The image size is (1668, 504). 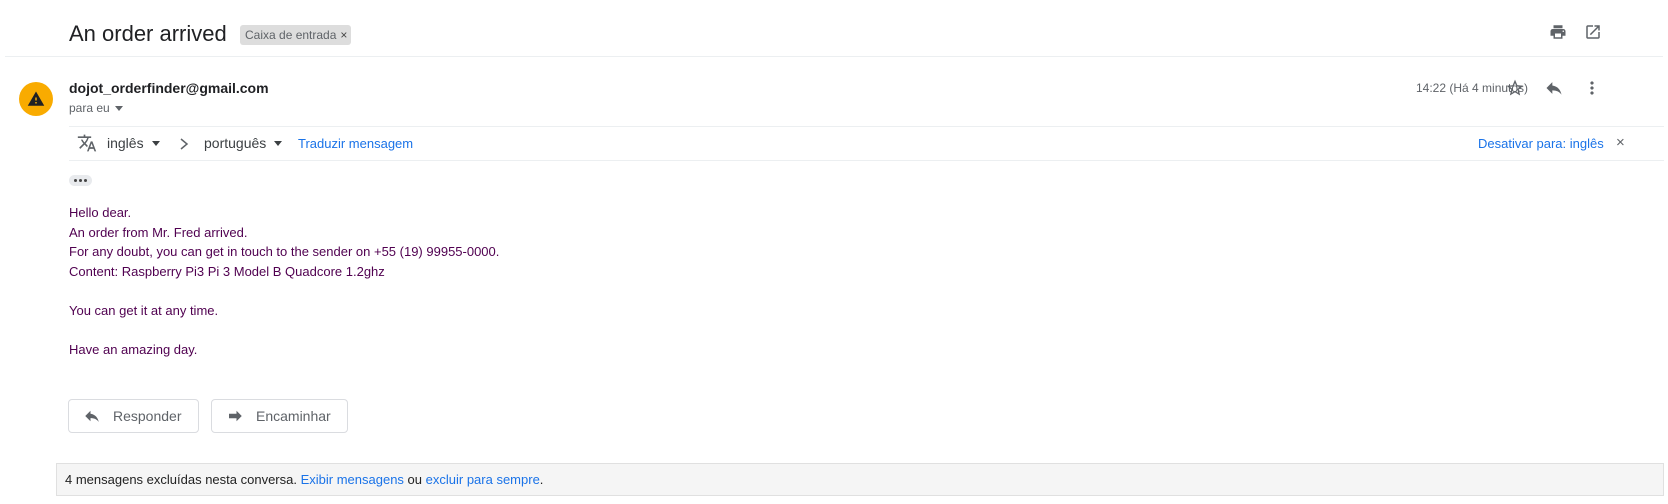 What do you see at coordinates (89, 108) in the screenshot?
I see `recipient-label: para eu` at bounding box center [89, 108].